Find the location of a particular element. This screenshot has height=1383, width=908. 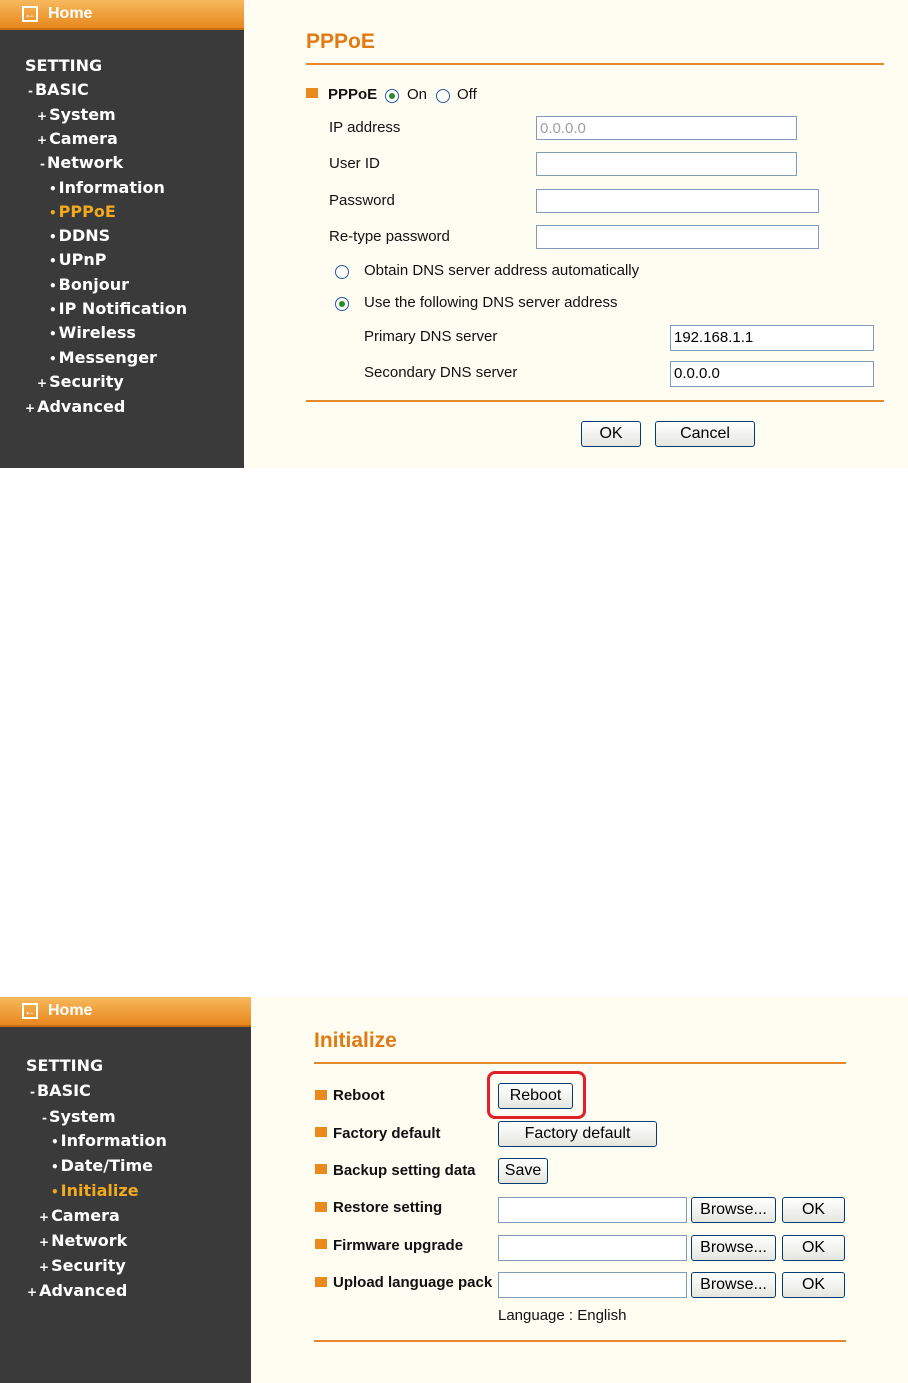

retype-password-field is located at coordinates (677, 237).